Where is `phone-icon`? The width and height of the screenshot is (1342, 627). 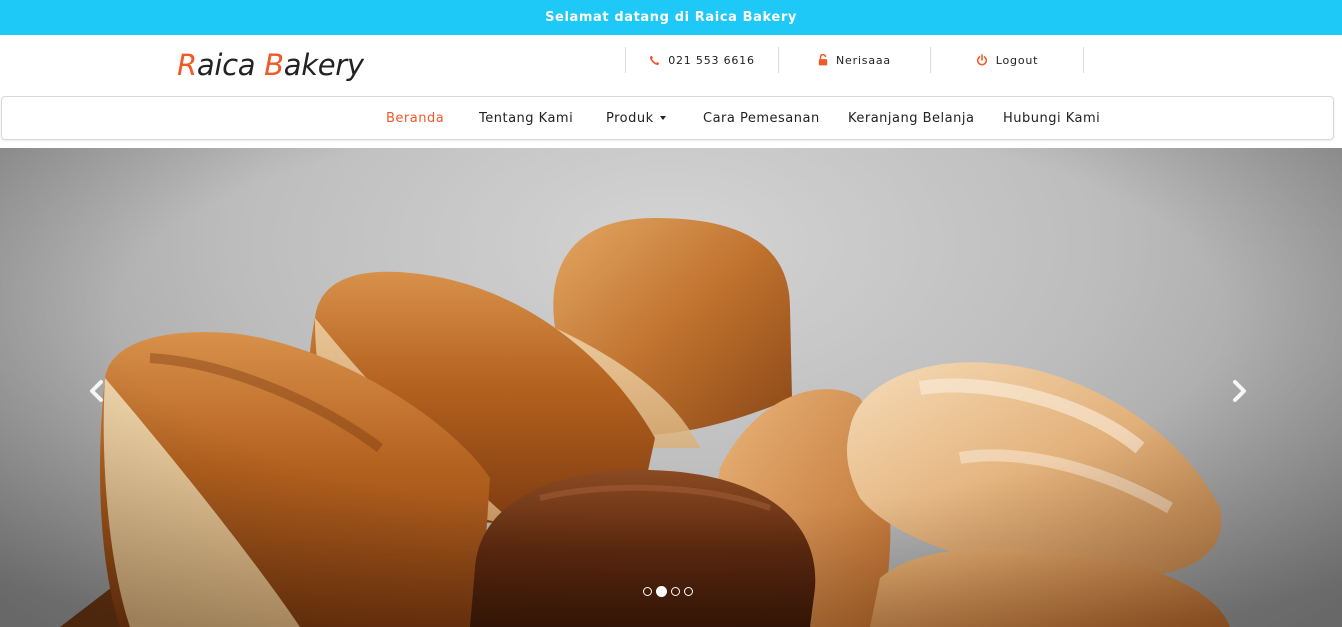 phone-icon is located at coordinates (655, 60).